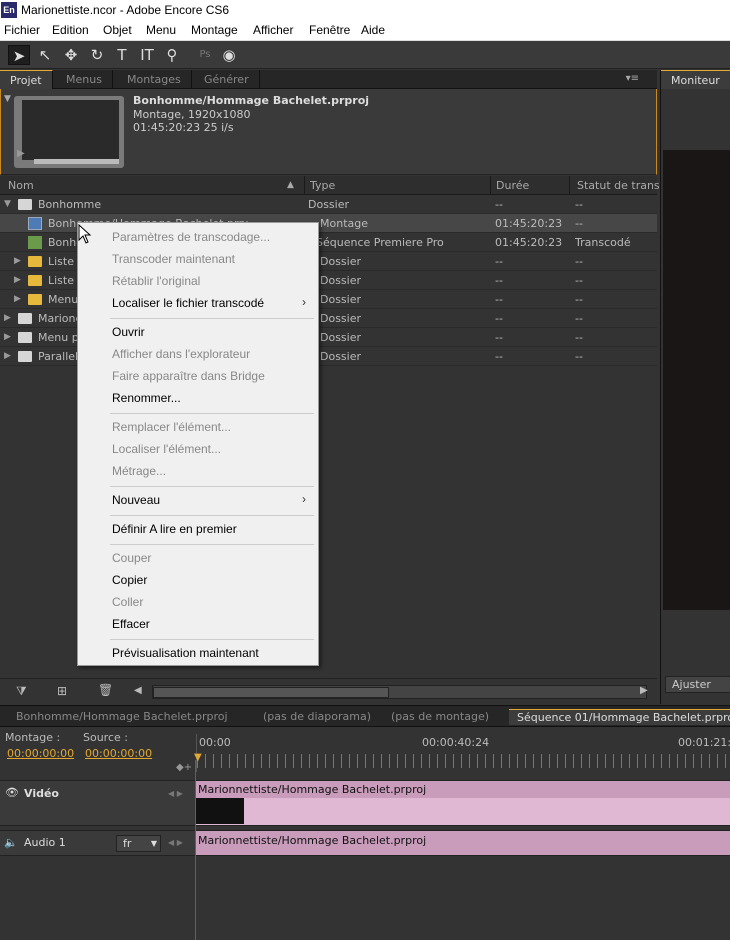 The width and height of the screenshot is (730, 940). Describe the element at coordinates (147, 55) in the screenshot. I see `vertical-text-icon: IT` at that location.